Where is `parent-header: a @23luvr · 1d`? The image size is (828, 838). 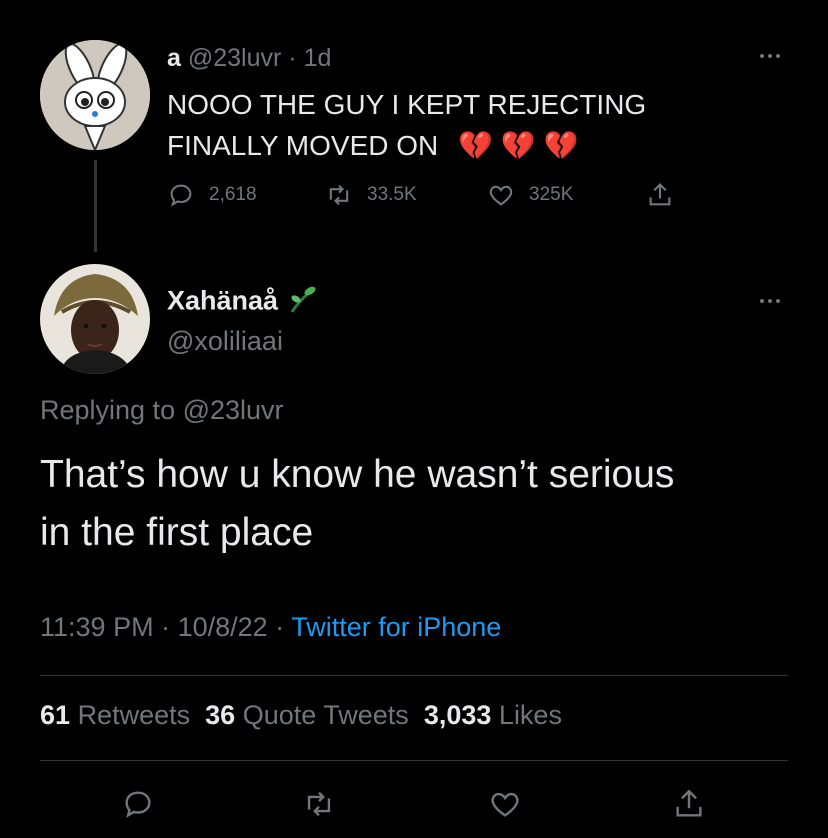 parent-header: a @23luvr · 1d is located at coordinates (249, 58).